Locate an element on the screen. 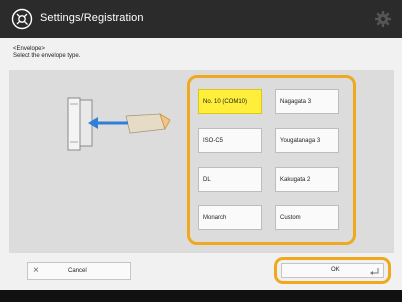 The image size is (402, 302). ok-button-highlight: OK is located at coordinates (332, 270).